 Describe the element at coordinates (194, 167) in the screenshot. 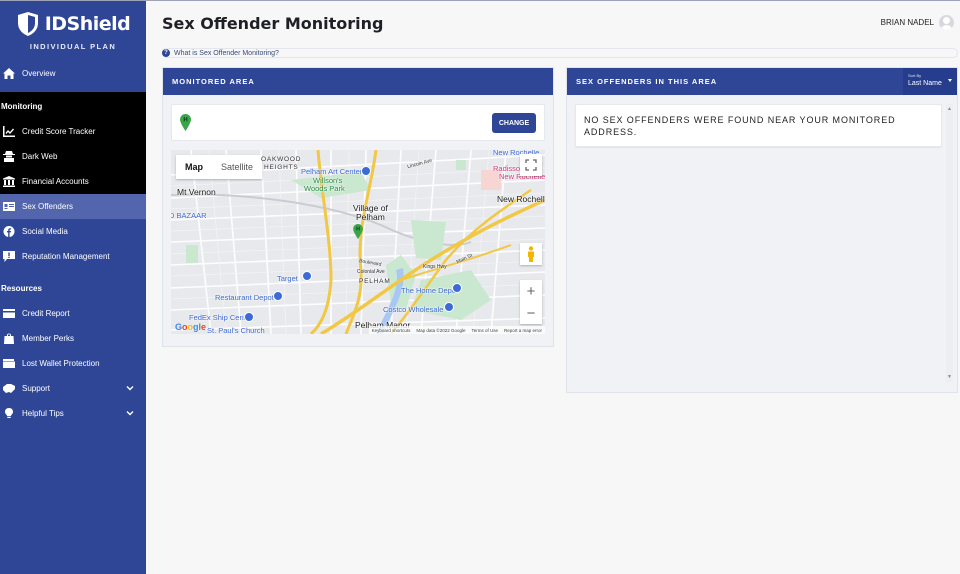

I see `map-type-map: Map` at that location.